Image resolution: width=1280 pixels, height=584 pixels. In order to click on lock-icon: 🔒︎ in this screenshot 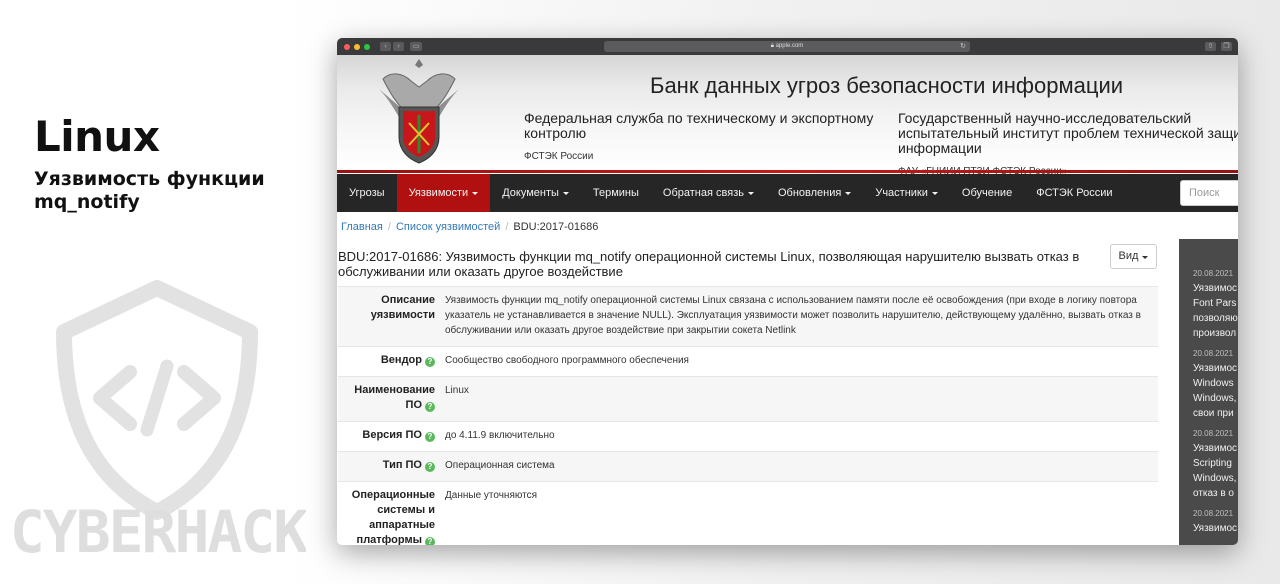, I will do `click(772, 46)`.